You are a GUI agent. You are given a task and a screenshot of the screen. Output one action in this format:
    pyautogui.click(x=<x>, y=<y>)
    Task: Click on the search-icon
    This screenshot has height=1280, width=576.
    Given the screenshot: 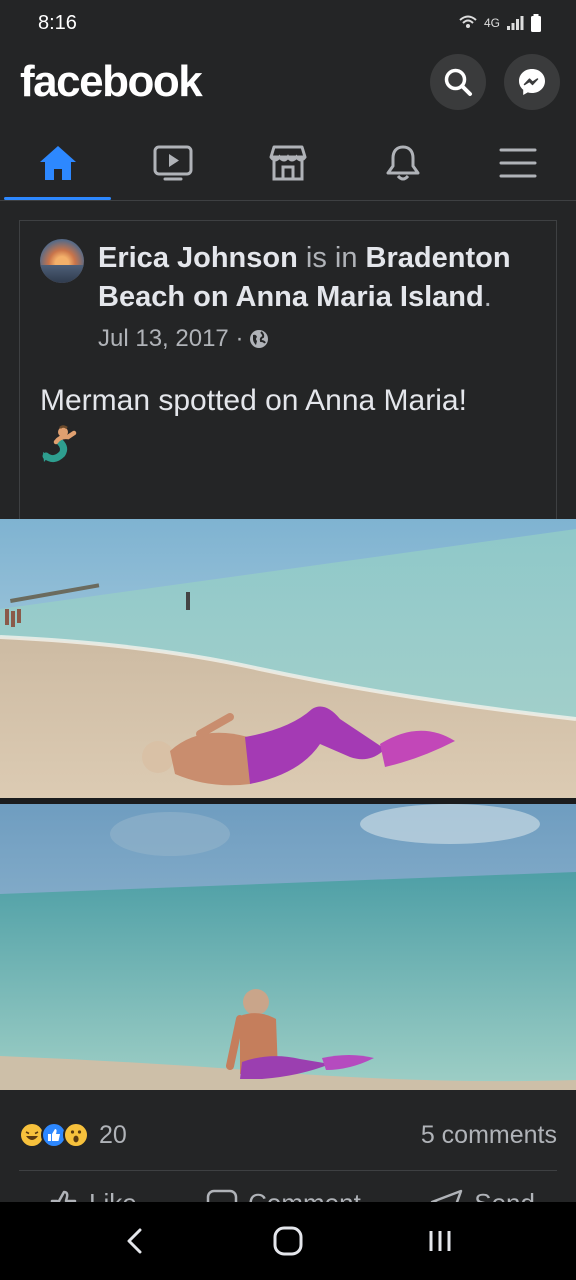 What is the action you would take?
    pyautogui.click(x=458, y=82)
    